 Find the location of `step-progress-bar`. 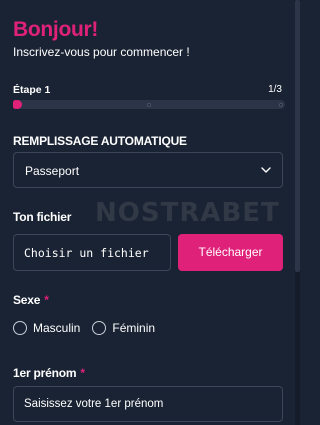

step-progress-bar is located at coordinates (149, 104).